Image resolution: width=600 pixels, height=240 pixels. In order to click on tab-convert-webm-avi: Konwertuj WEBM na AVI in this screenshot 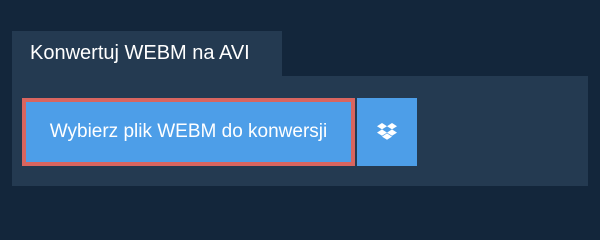, I will do `click(147, 53)`.